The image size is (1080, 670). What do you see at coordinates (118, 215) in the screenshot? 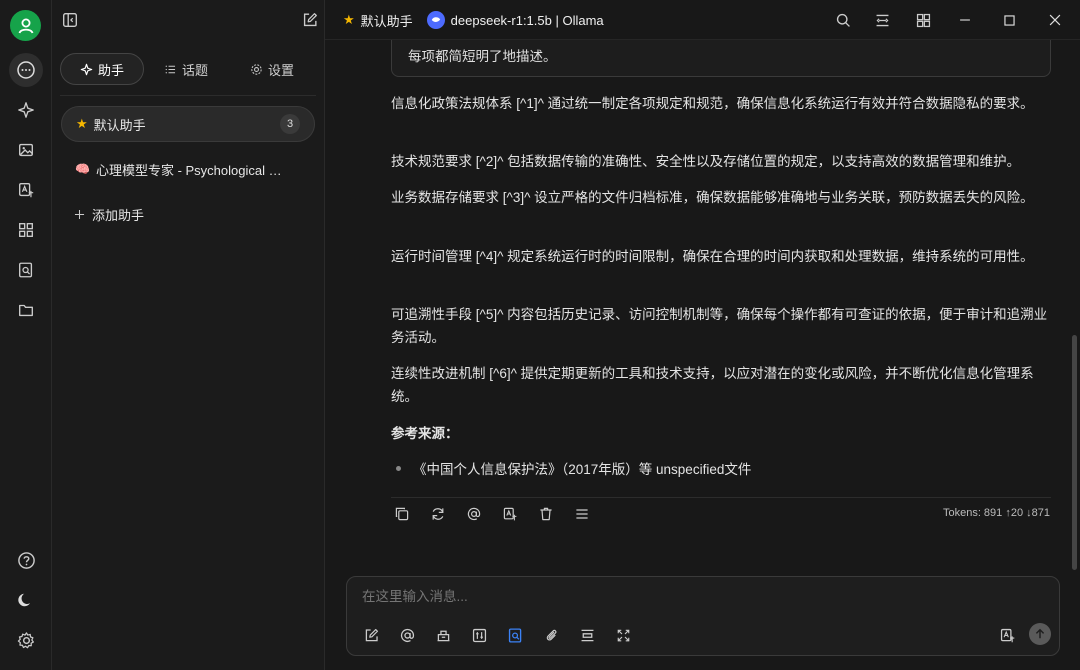
I see `add-assistant-label: 添加助手` at bounding box center [118, 215].